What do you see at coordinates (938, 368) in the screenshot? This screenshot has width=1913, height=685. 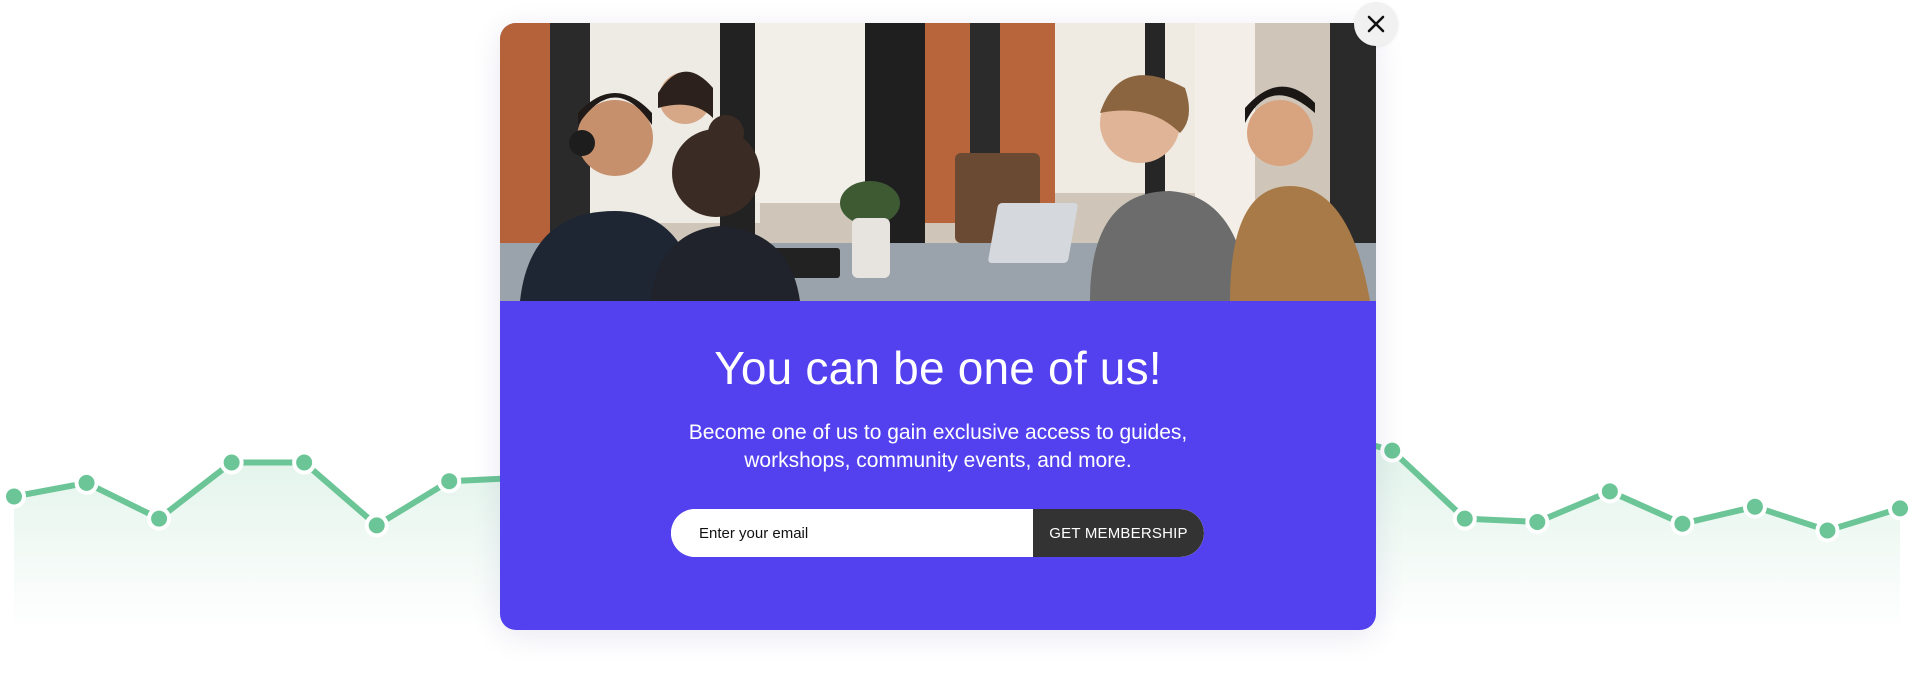 I see `modal-title: You can be one of us!` at bounding box center [938, 368].